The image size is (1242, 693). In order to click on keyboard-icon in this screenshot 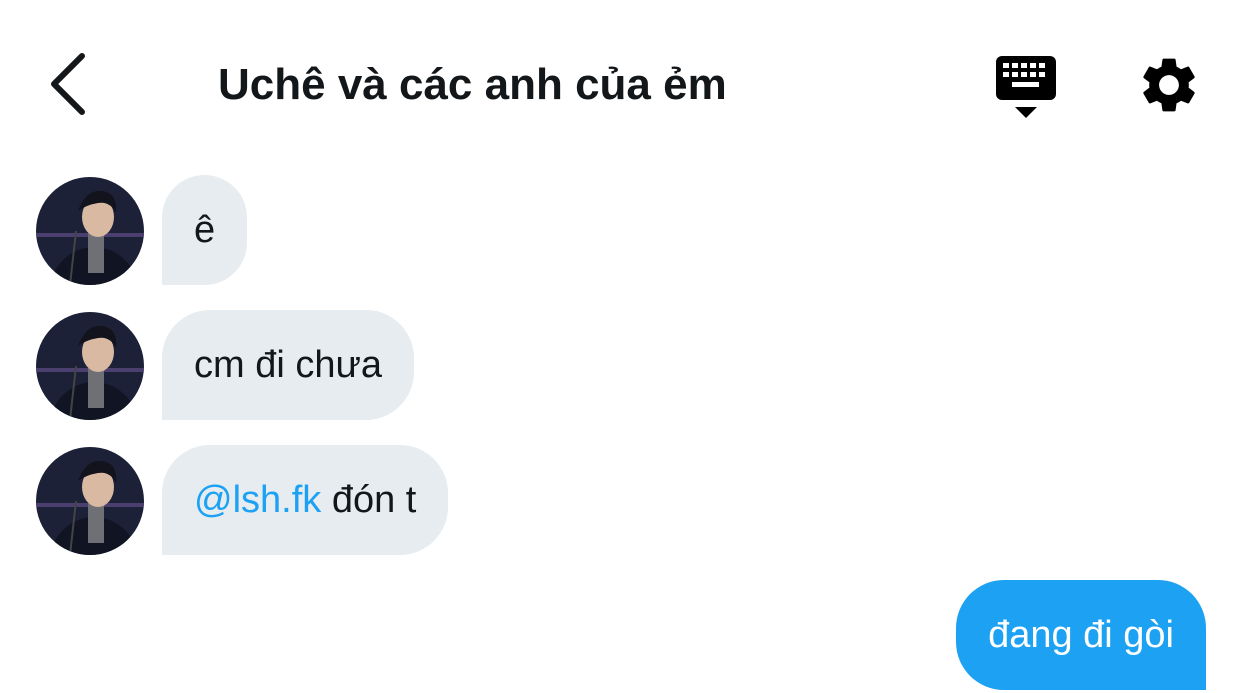, I will do `click(1026, 87)`.